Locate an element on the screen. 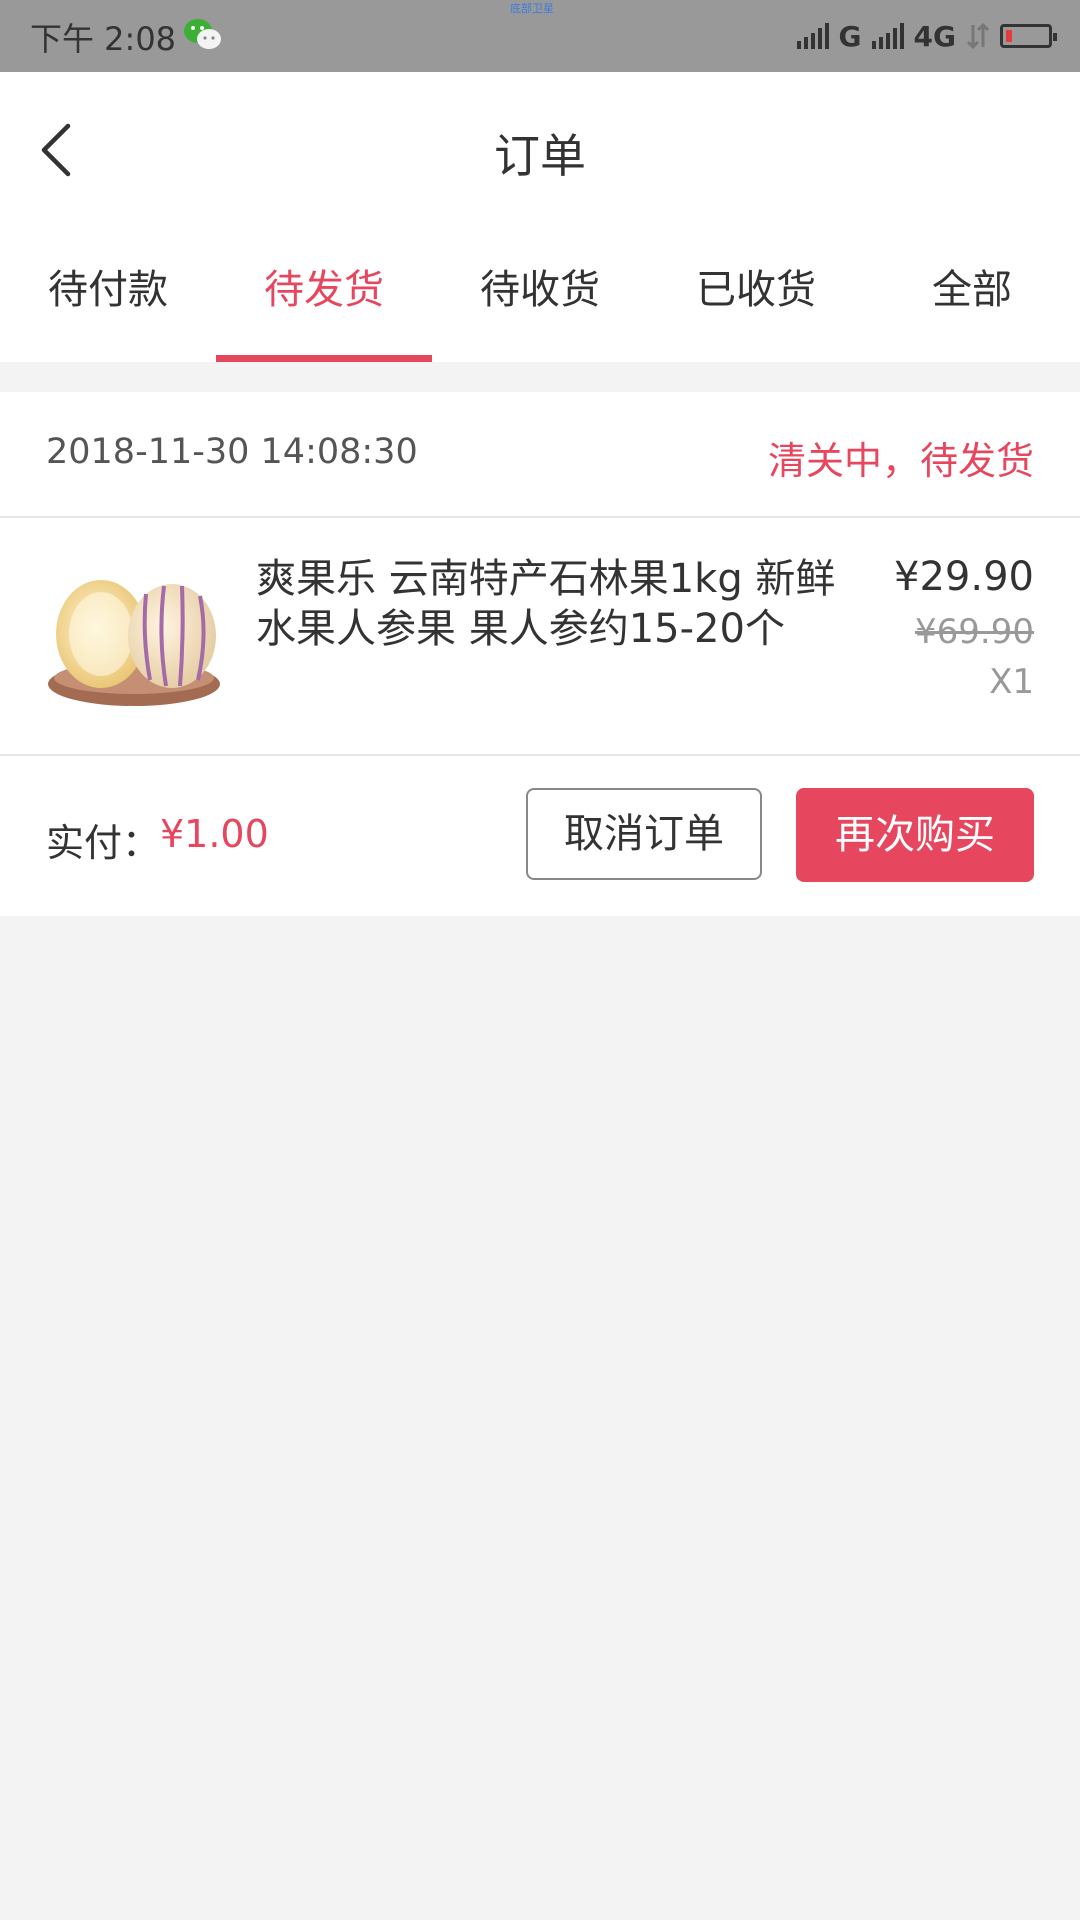 This screenshot has width=1080, height=1920. tab-pending-shipment: 待发货 is located at coordinates (324, 292).